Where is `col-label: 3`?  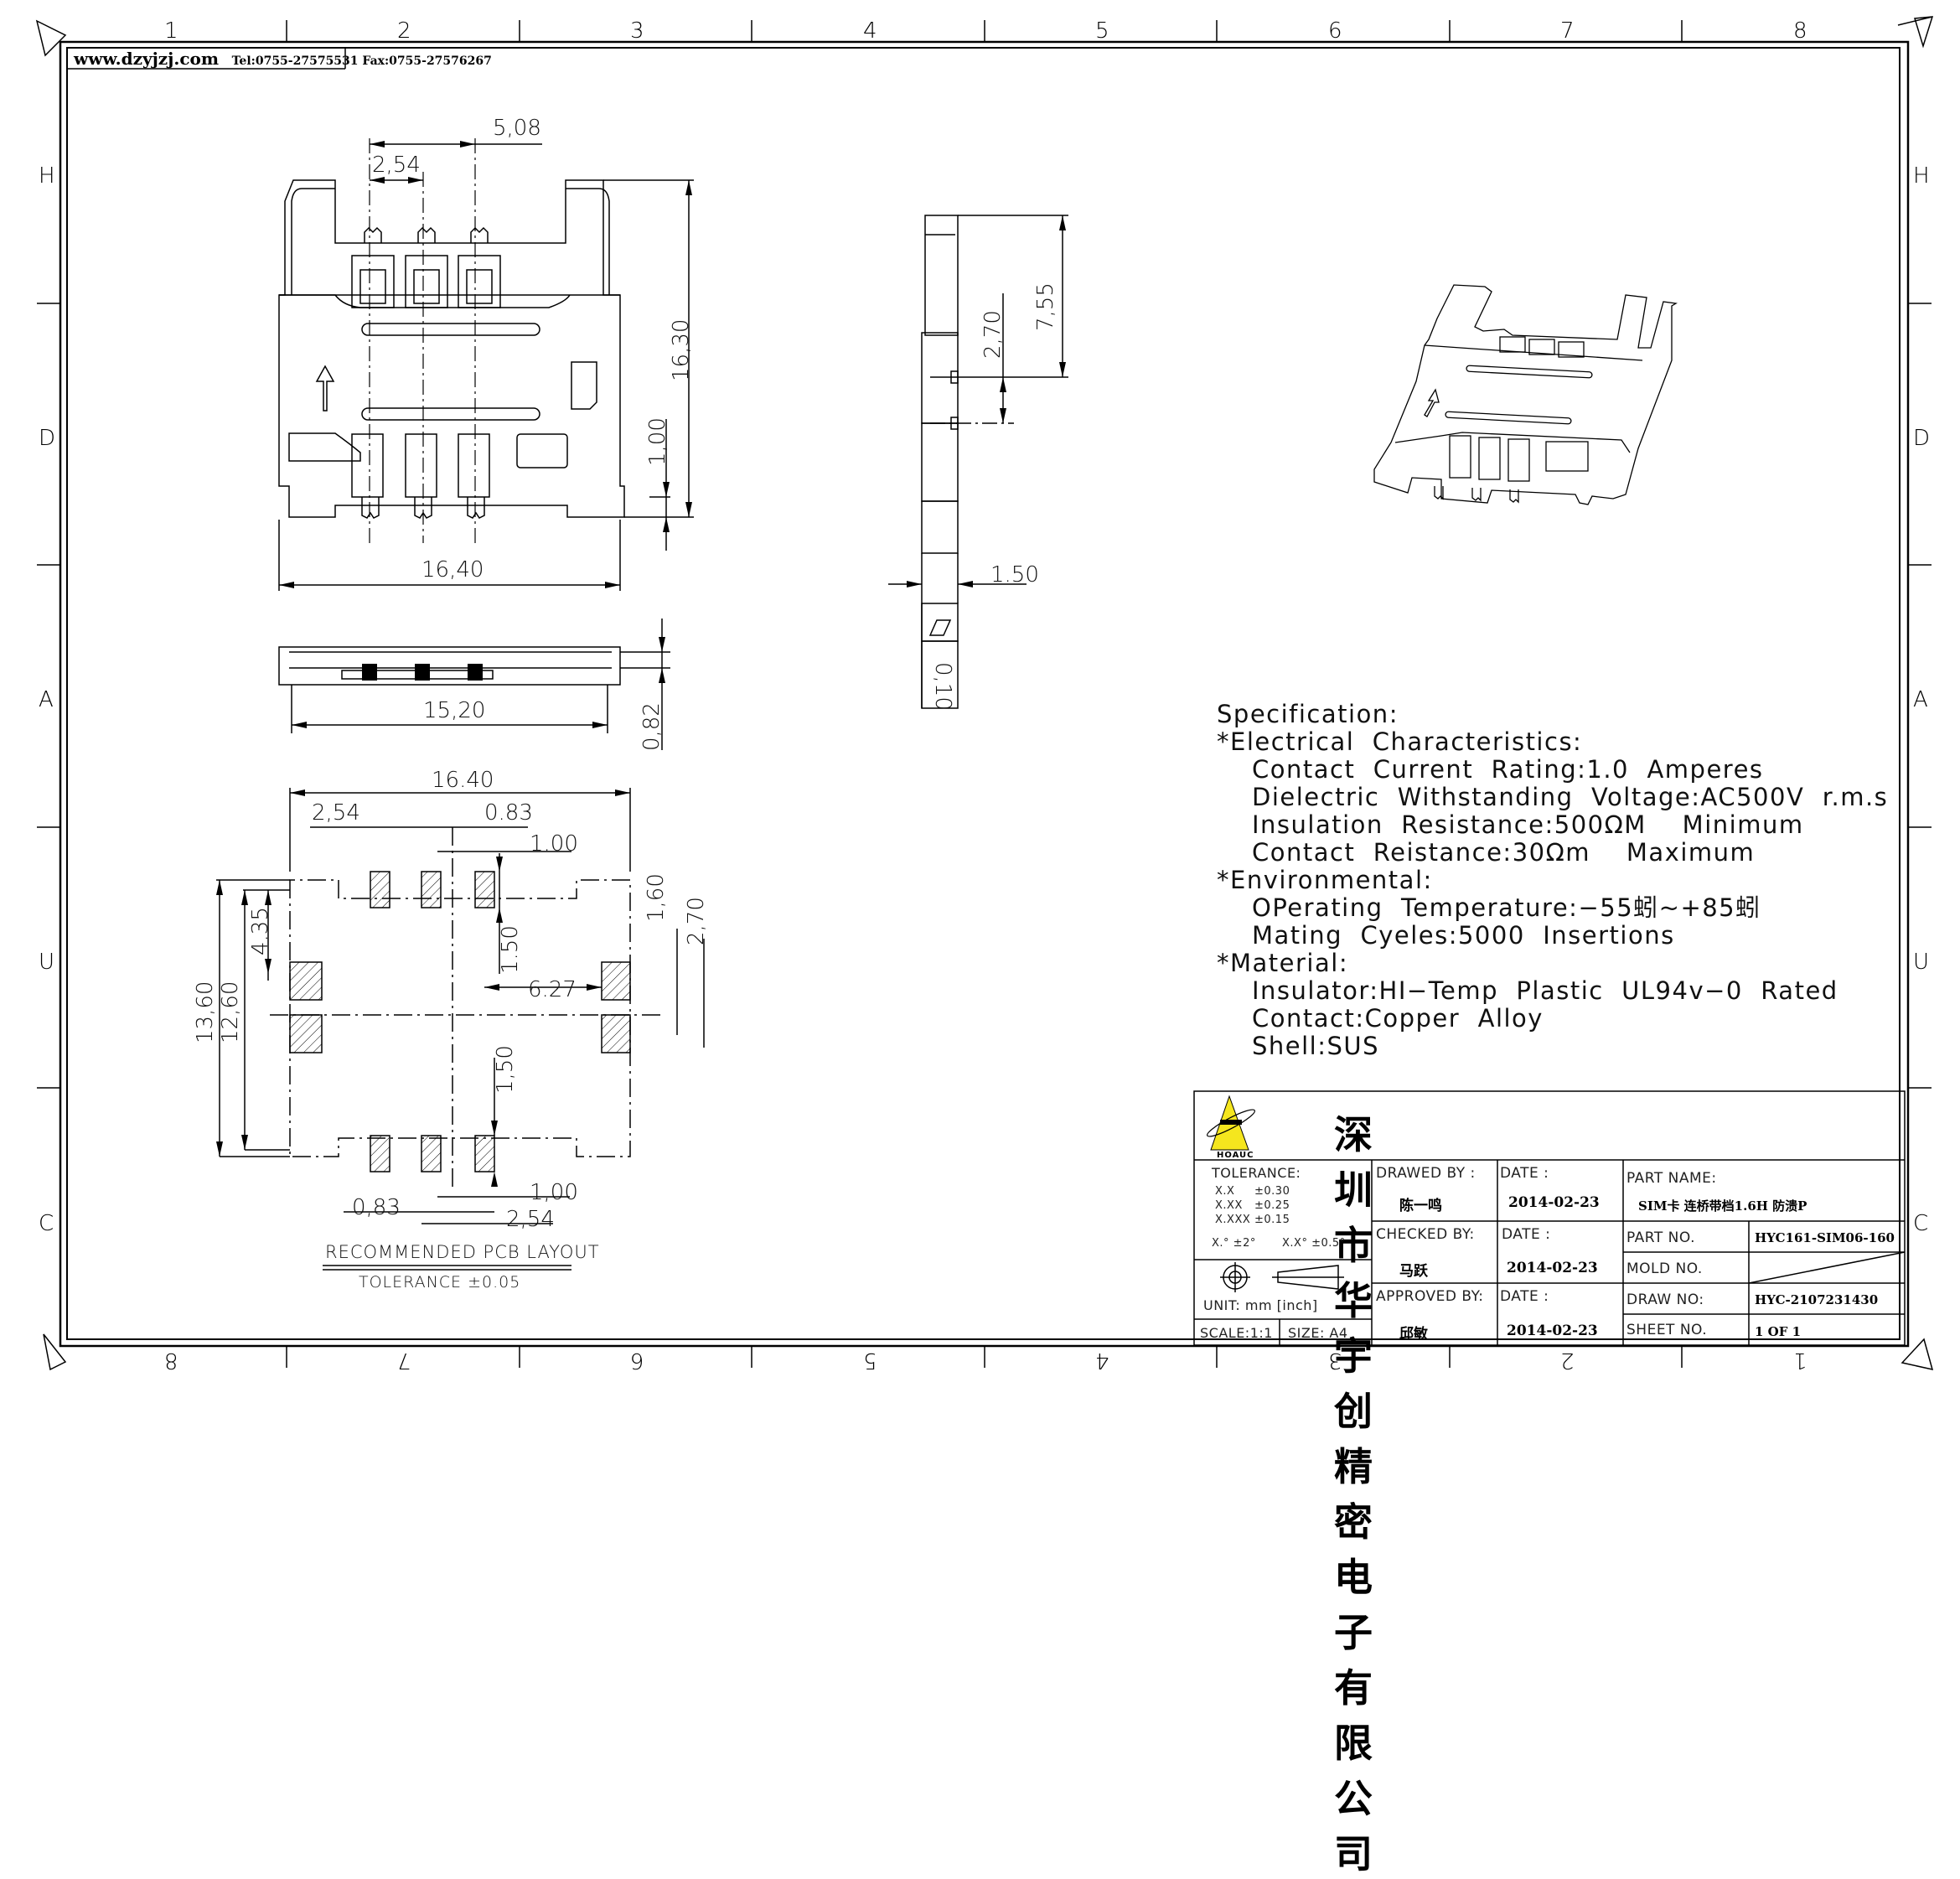 col-label: 3 is located at coordinates (637, 31).